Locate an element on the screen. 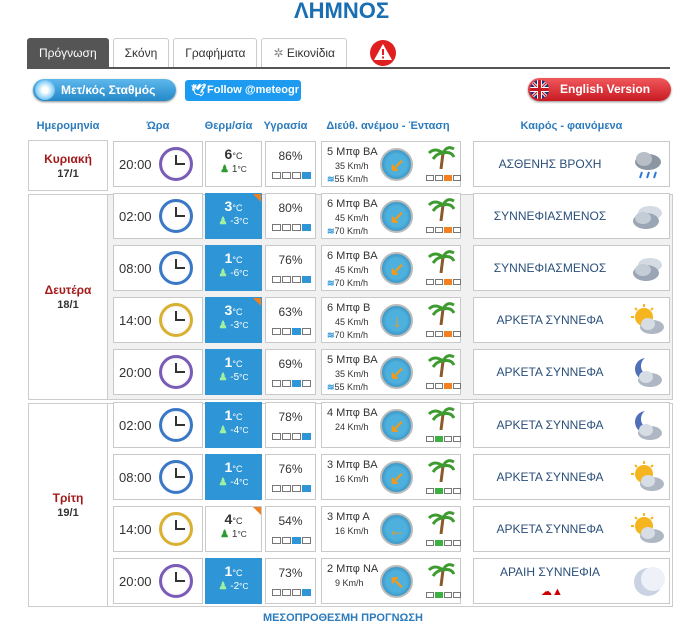  wind-direction-text: 3 Μπφ ΒΑ is located at coordinates (352, 465).